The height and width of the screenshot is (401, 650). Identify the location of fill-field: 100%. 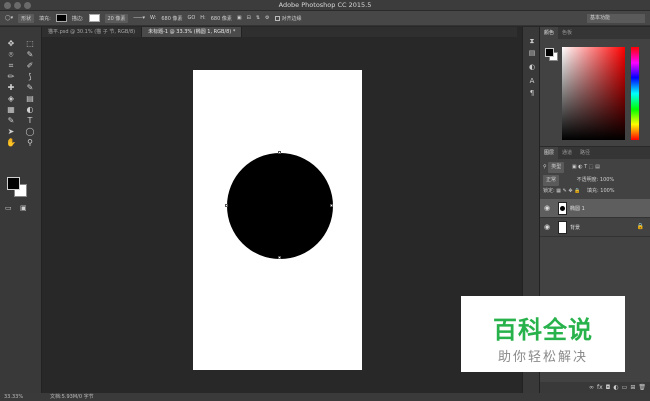
(607, 191).